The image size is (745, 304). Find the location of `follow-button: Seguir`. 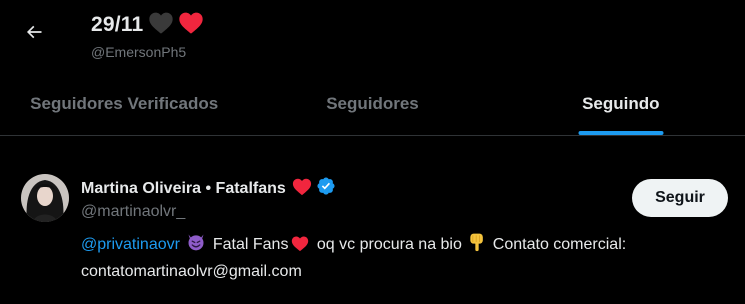

follow-button: Seguir is located at coordinates (680, 198).